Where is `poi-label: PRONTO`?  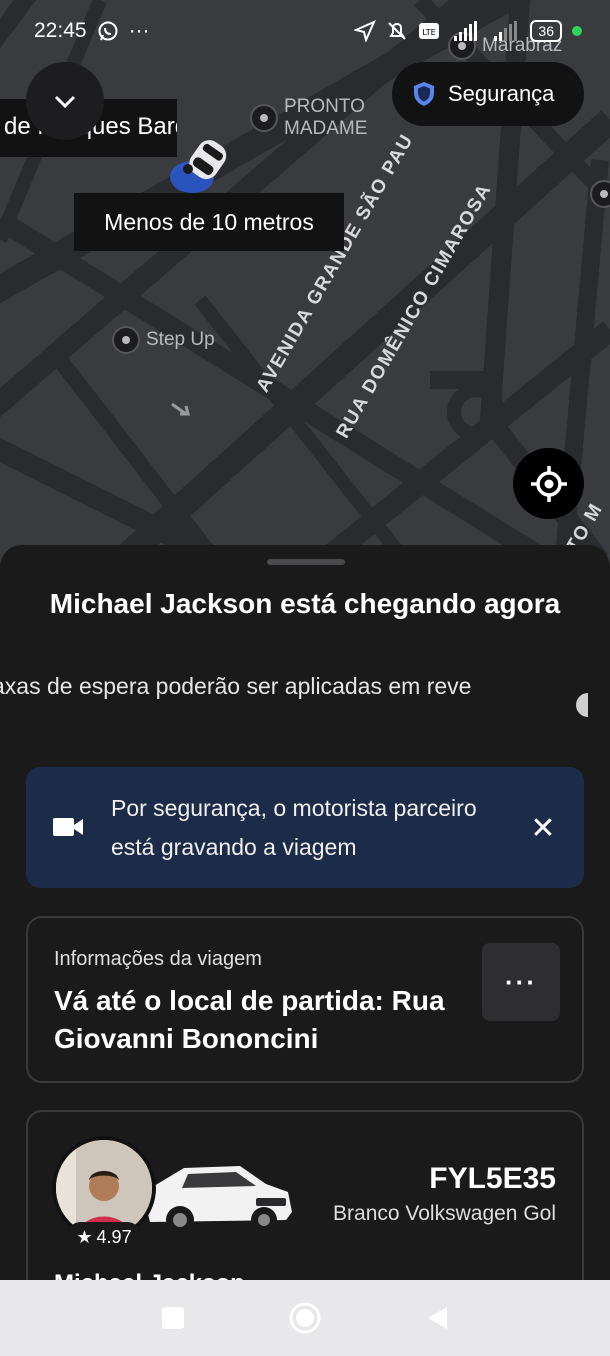
poi-label: PRONTO is located at coordinates (324, 106).